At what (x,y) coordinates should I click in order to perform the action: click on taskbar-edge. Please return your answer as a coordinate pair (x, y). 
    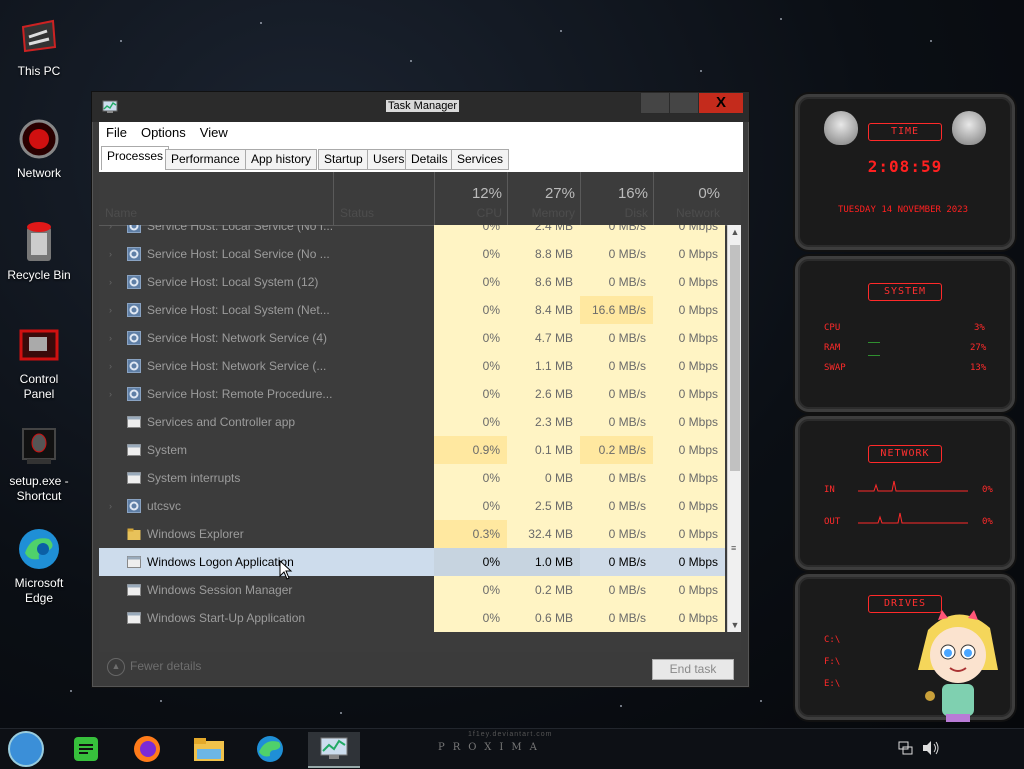
    Looking at the image, I should click on (270, 749).